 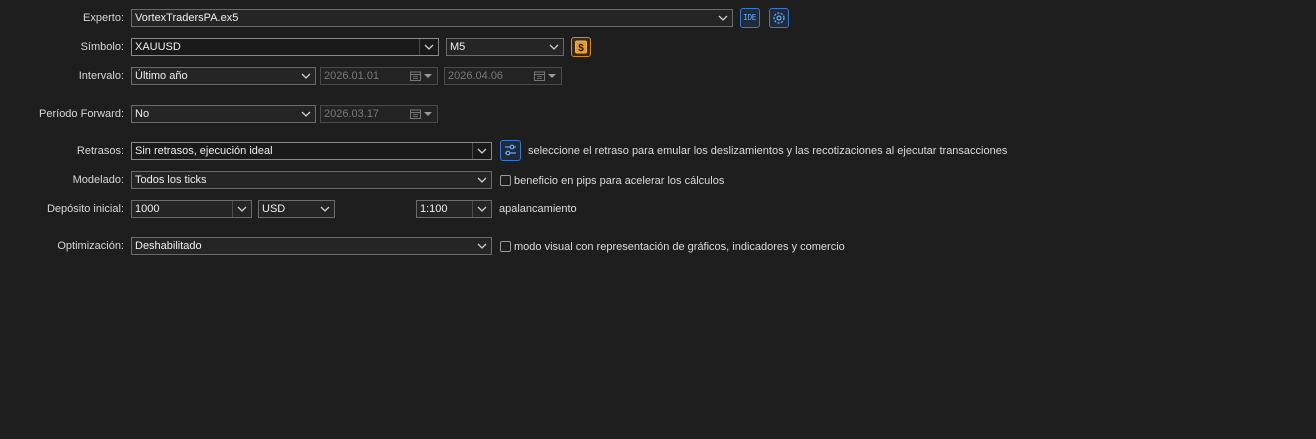 What do you see at coordinates (204, 151) in the screenshot?
I see `delays-value: Sin retrasos, ejecución ideal` at bounding box center [204, 151].